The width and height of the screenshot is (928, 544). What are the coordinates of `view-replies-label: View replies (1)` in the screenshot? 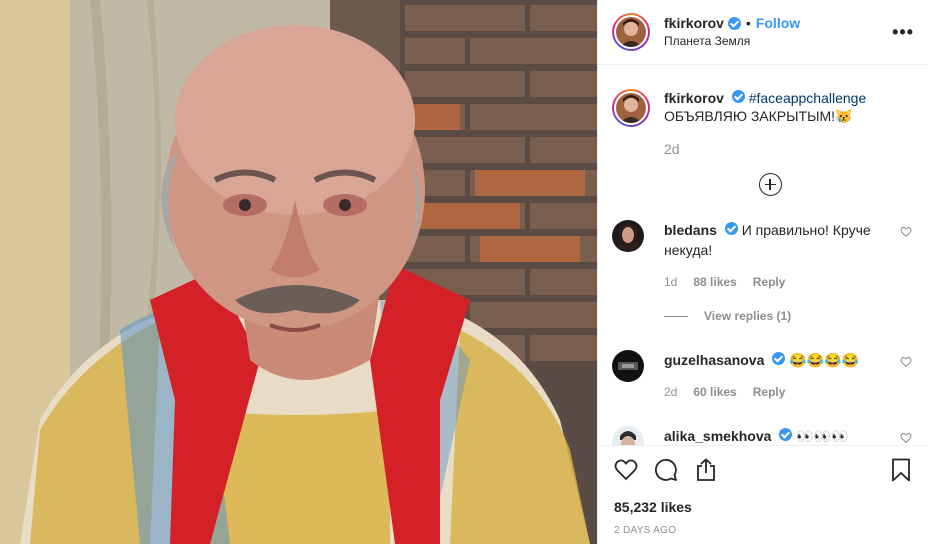 It's located at (748, 316).